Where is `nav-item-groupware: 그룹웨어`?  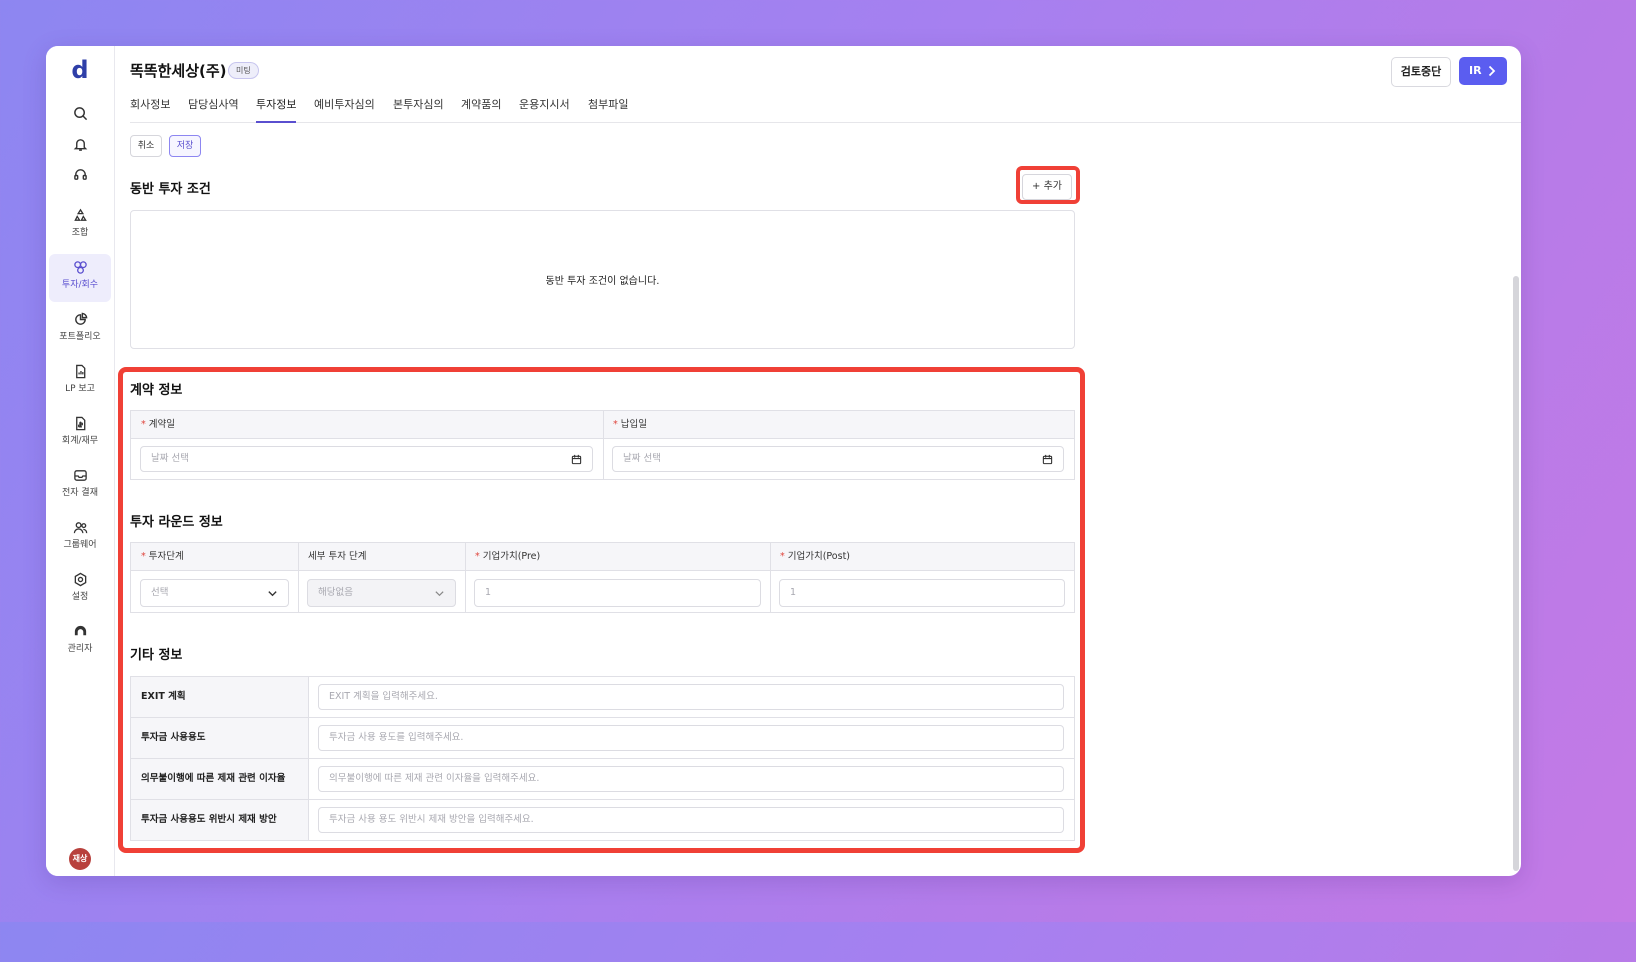
nav-item-groupware: 그룹웨어 is located at coordinates (80, 538).